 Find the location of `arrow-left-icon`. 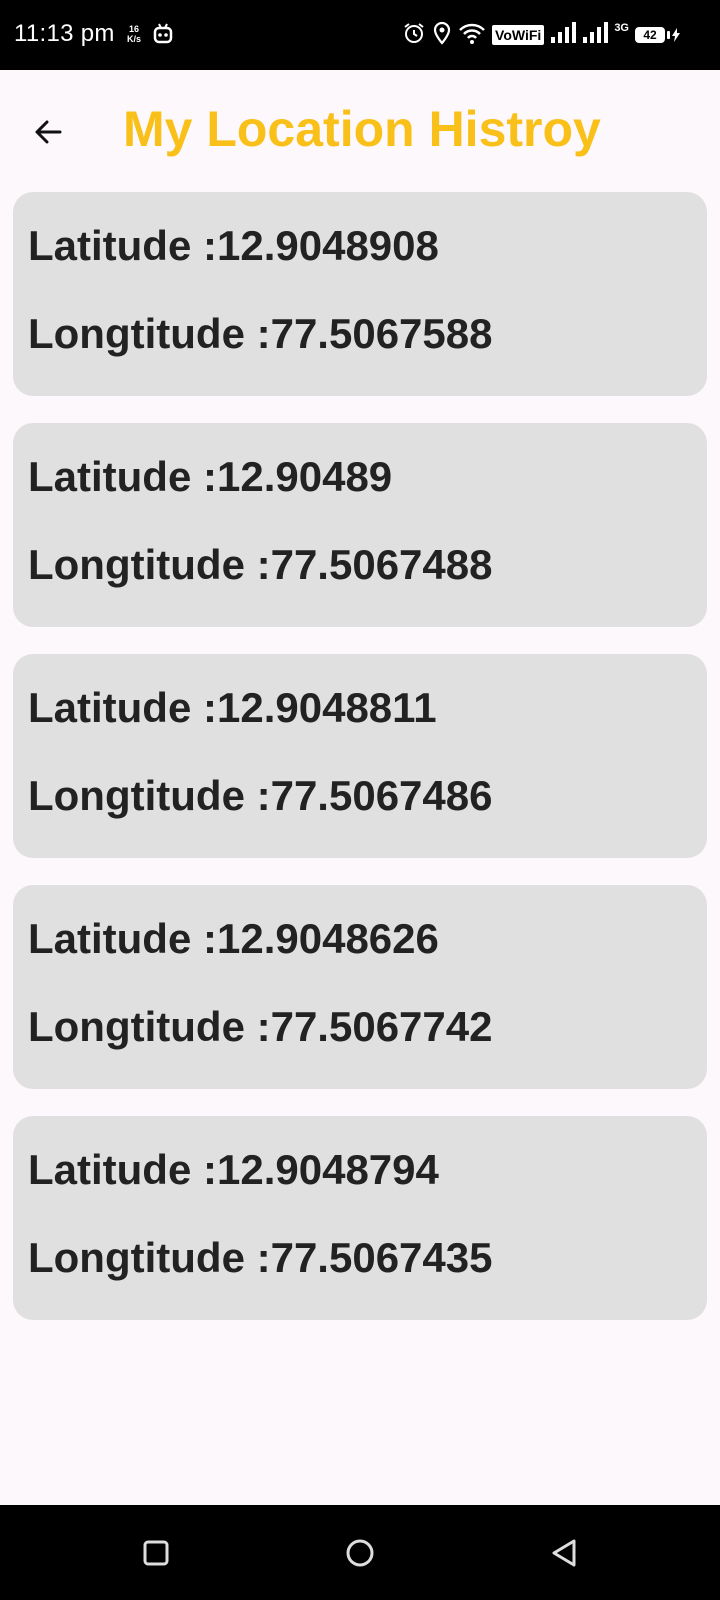

arrow-left-icon is located at coordinates (48, 134).